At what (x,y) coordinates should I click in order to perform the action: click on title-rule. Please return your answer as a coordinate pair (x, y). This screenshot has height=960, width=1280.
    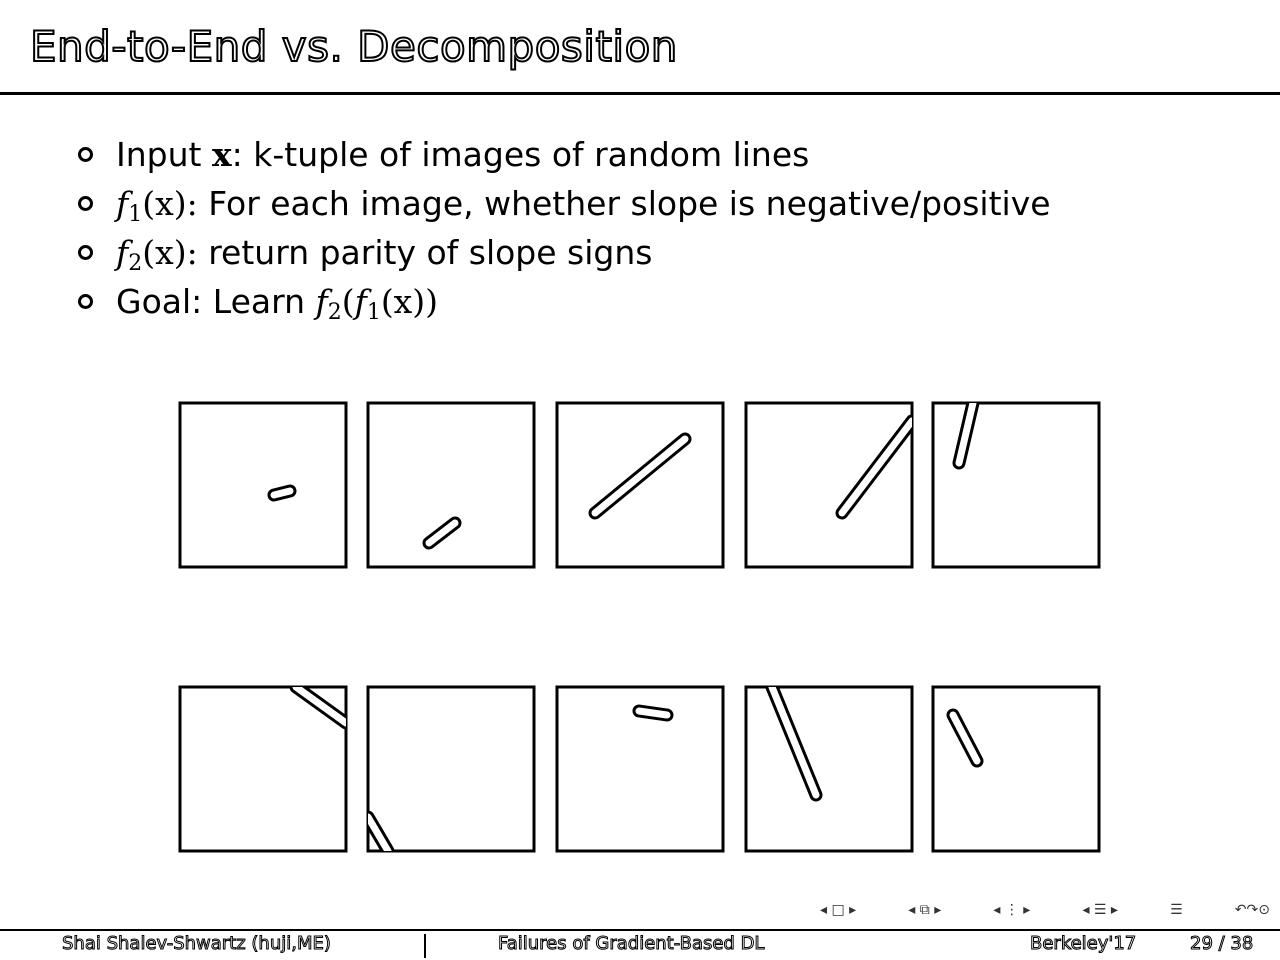
    Looking at the image, I should click on (640, 93).